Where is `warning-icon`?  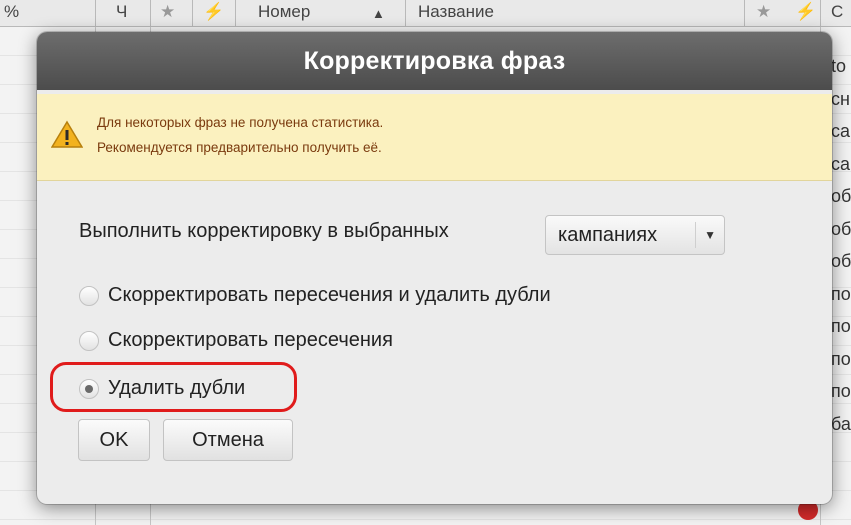
warning-icon is located at coordinates (67, 134).